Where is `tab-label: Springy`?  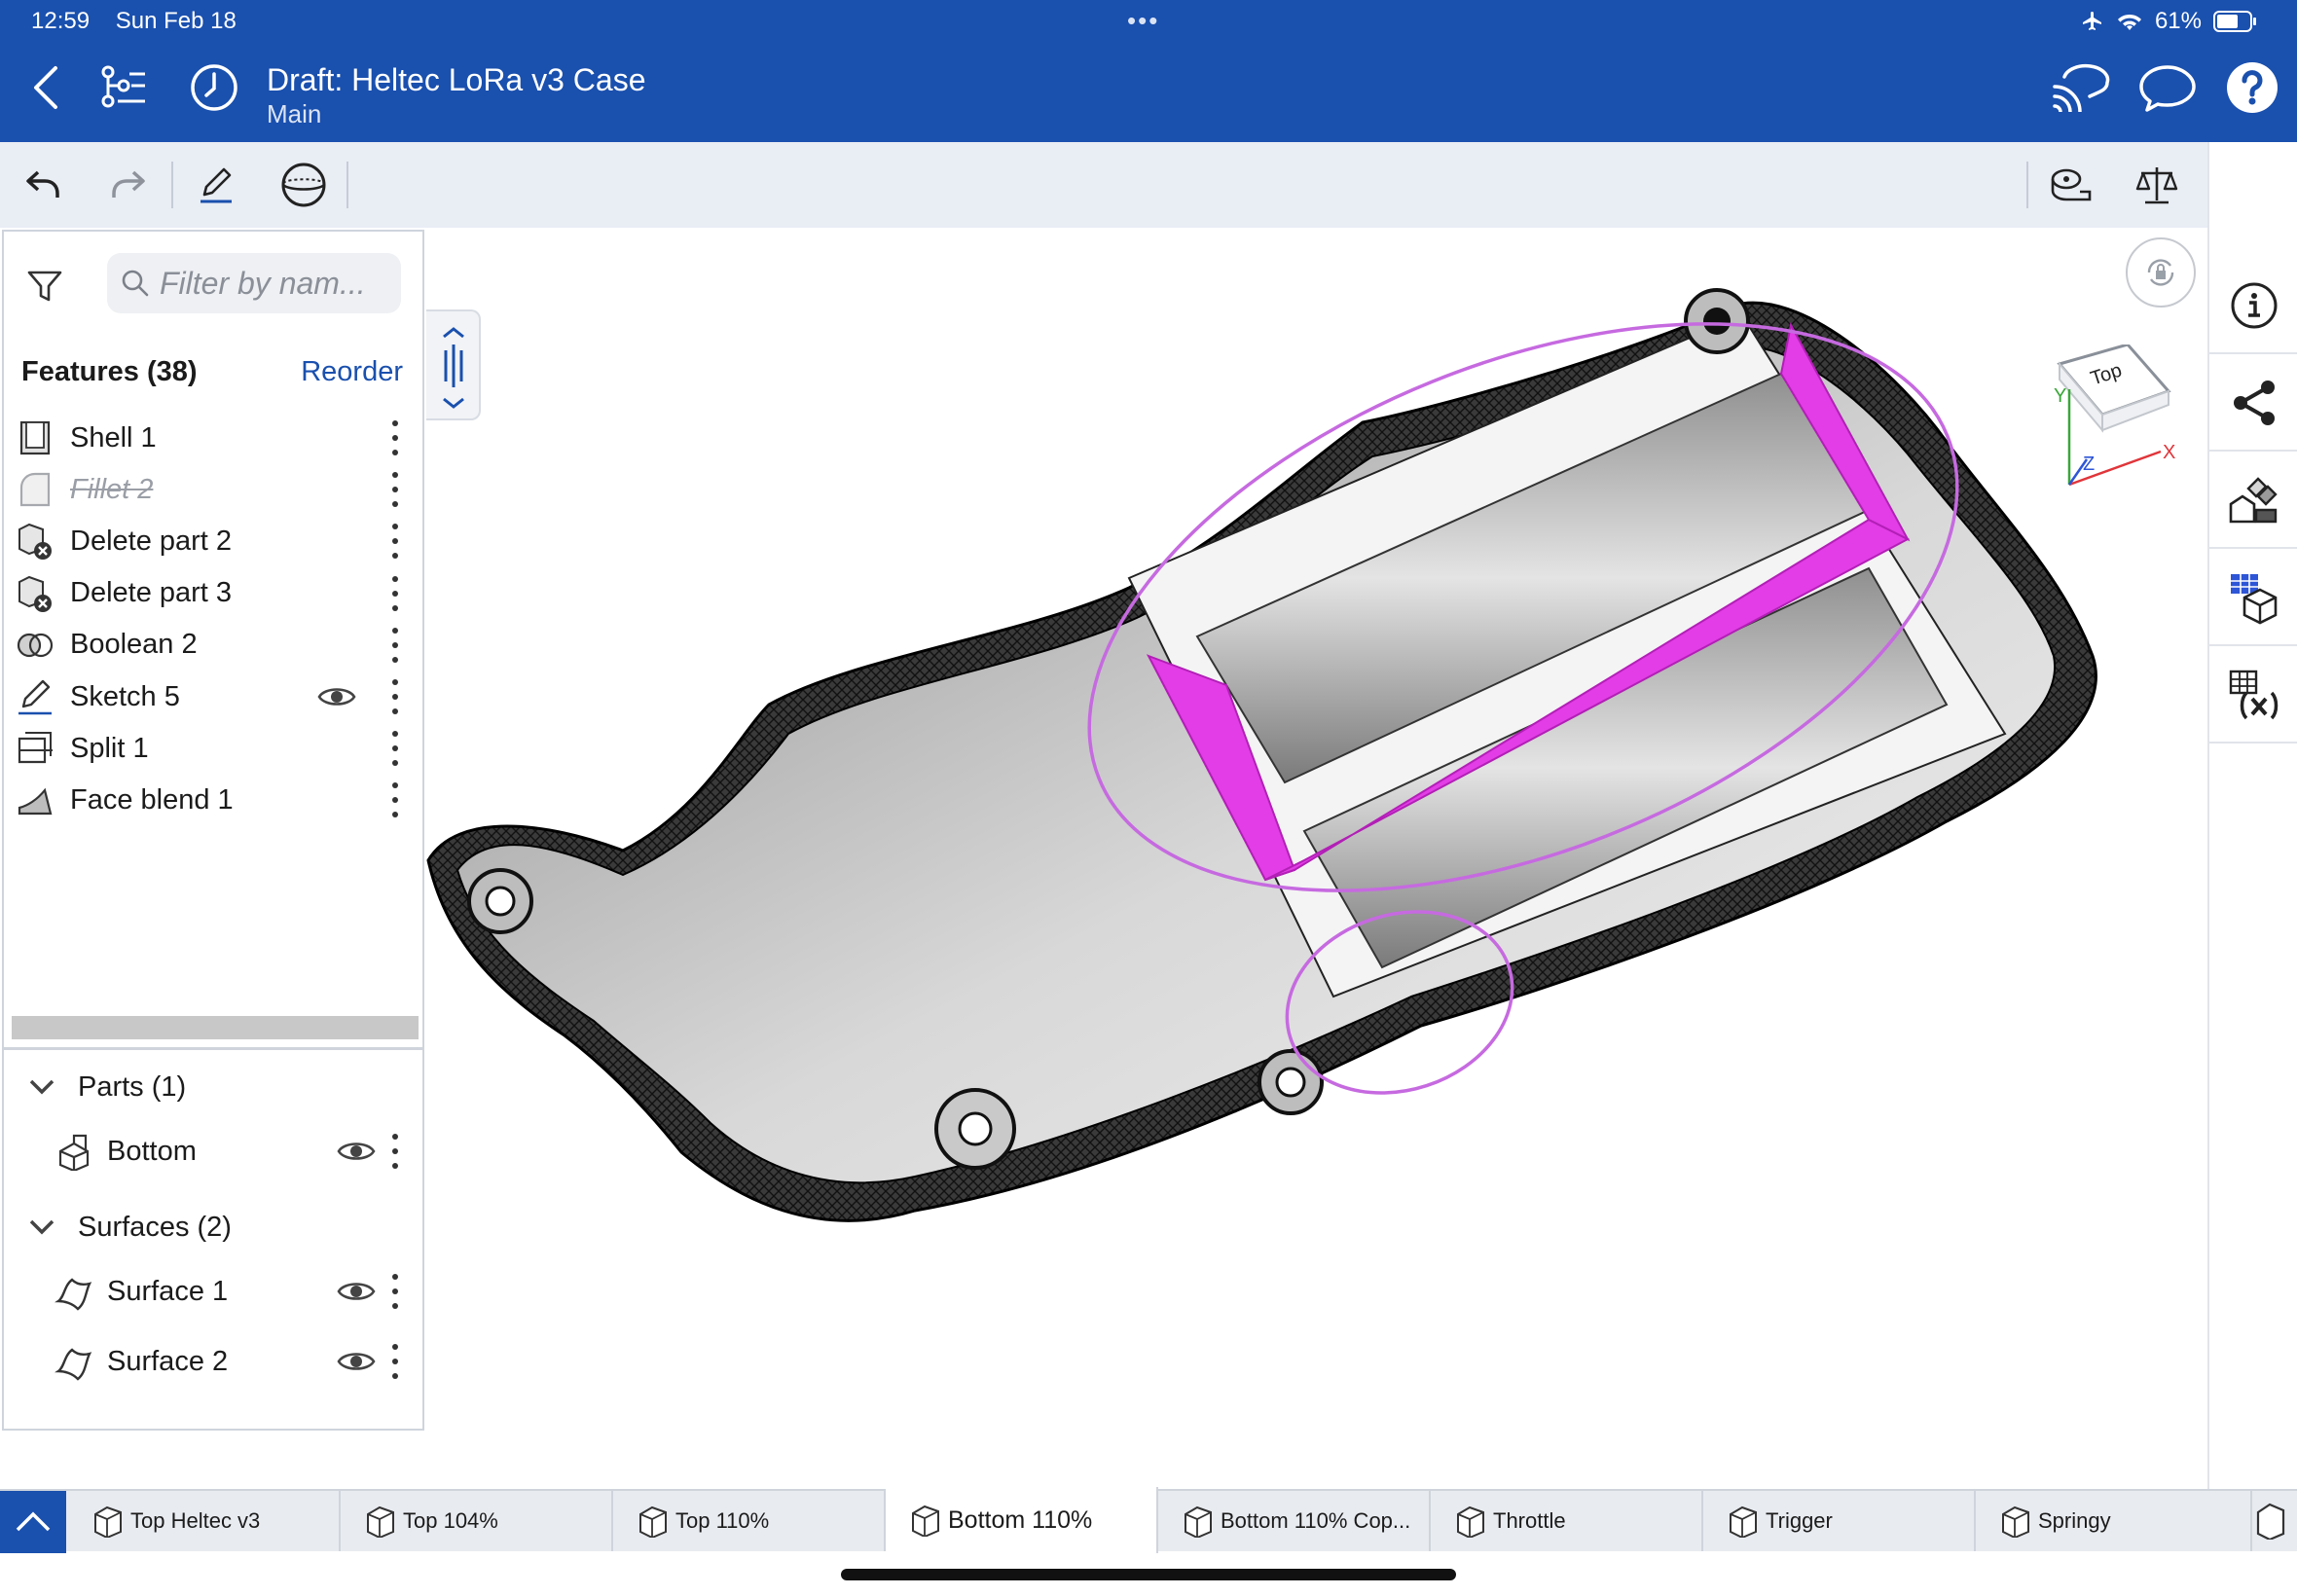
tab-label: Springy is located at coordinates (2074, 1520).